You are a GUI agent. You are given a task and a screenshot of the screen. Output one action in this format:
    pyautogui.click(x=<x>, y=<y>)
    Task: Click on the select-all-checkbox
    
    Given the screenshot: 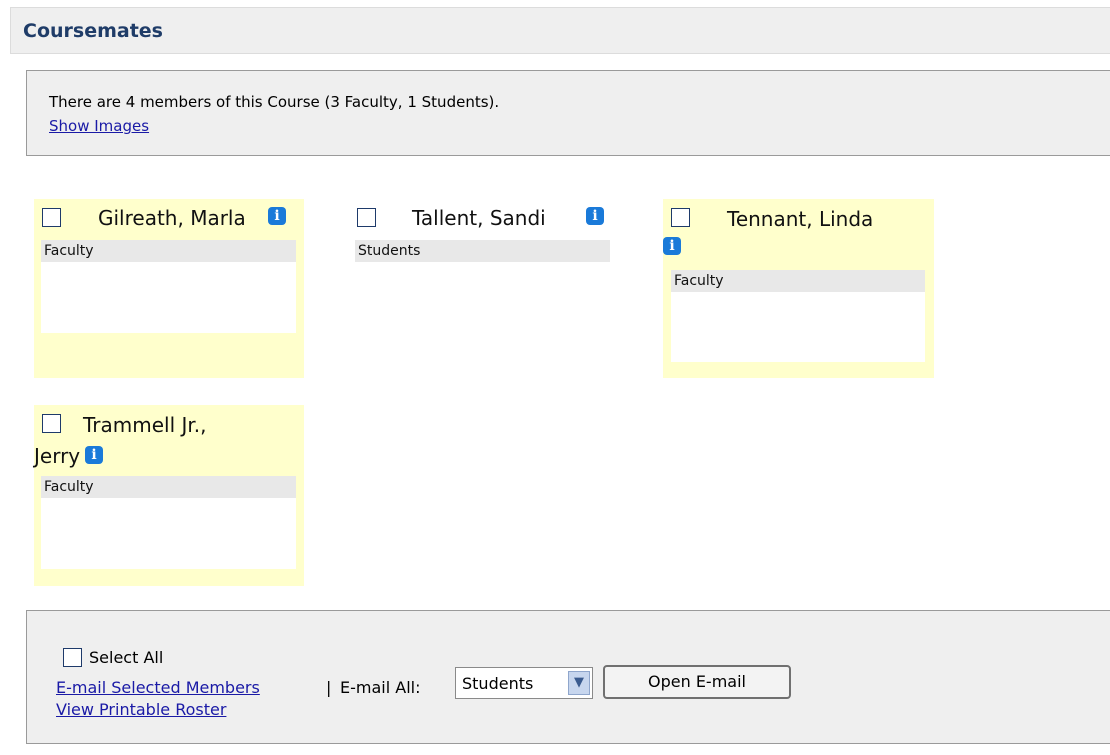 What is the action you would take?
    pyautogui.click(x=72, y=657)
    